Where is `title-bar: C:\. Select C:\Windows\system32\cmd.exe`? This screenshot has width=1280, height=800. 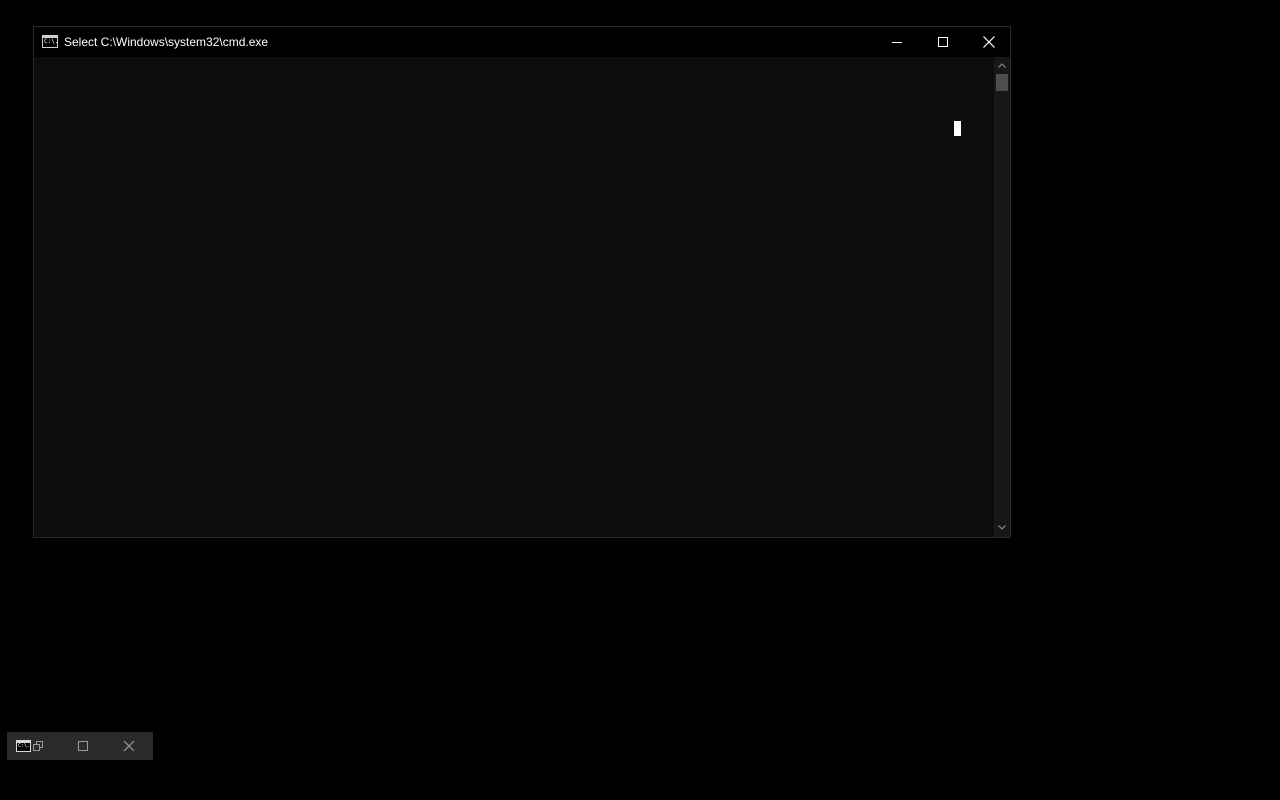
title-bar: C:\. Select C:\Windows\system32\cmd.exe is located at coordinates (522, 42).